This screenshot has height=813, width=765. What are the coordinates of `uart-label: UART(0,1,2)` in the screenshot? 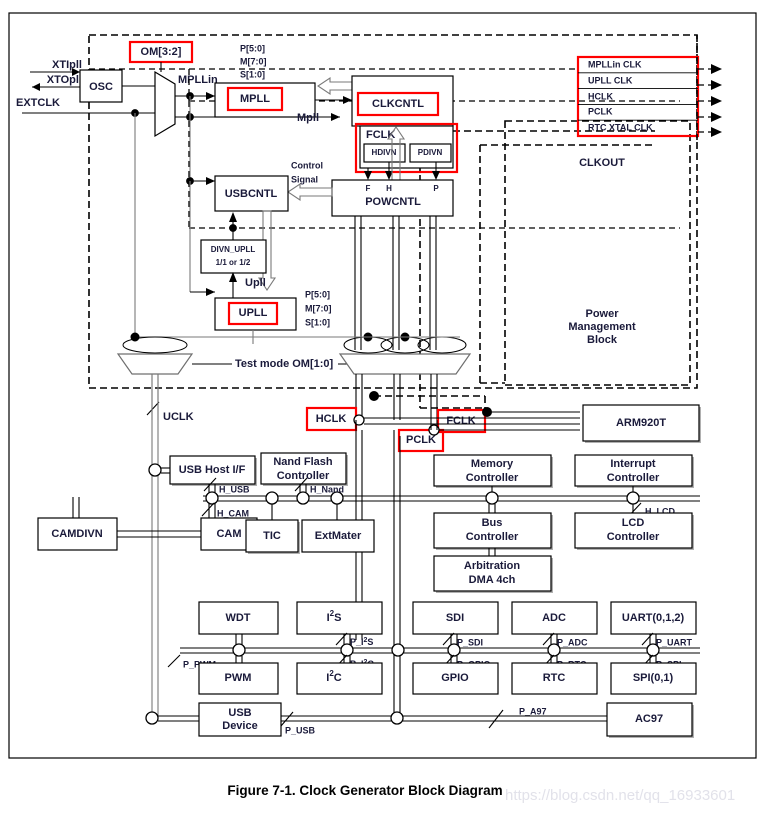 It's located at (653, 618).